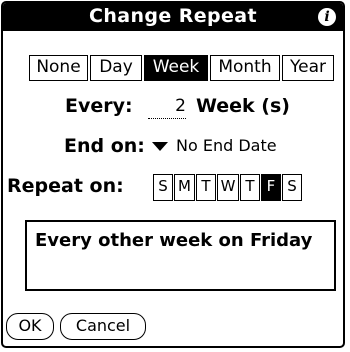 This screenshot has width=350, height=352. I want to click on day-saturday: S, so click(292, 187).